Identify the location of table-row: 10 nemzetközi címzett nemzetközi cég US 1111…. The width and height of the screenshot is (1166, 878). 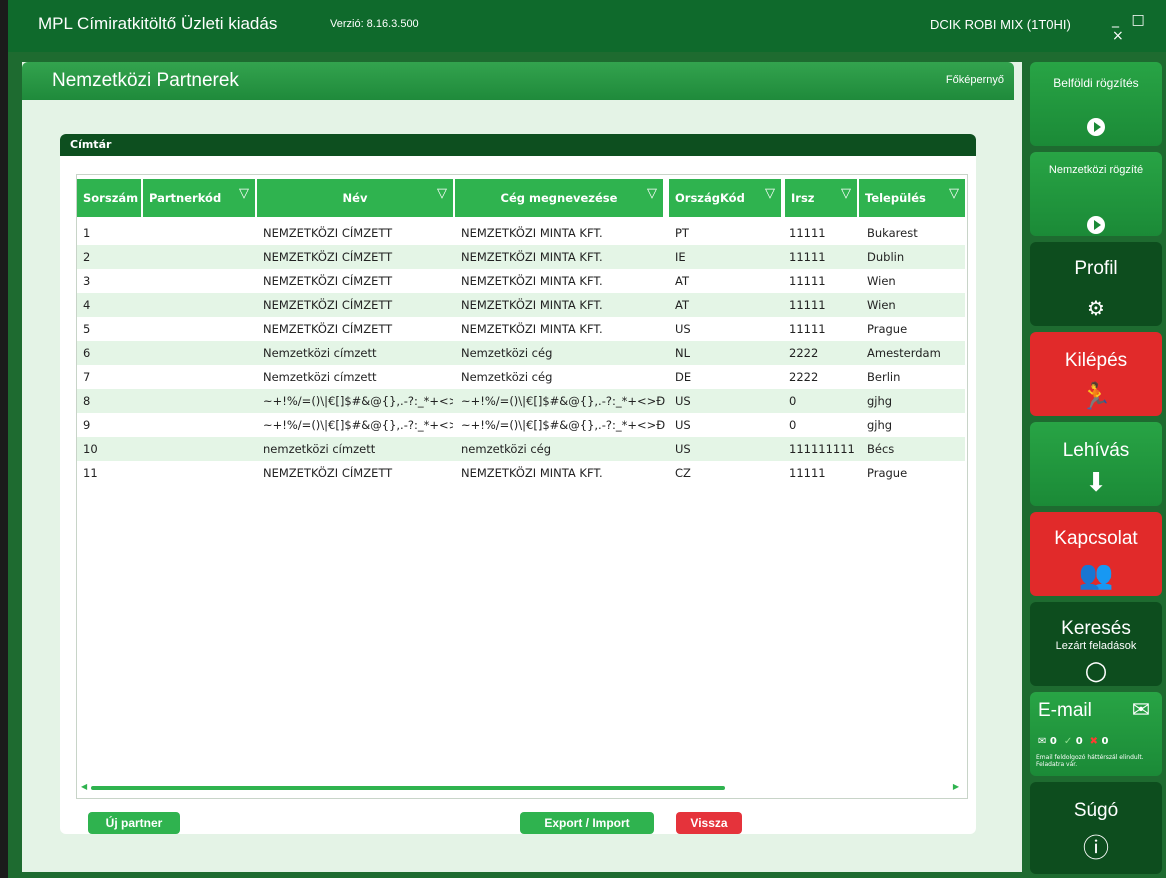
(521, 449).